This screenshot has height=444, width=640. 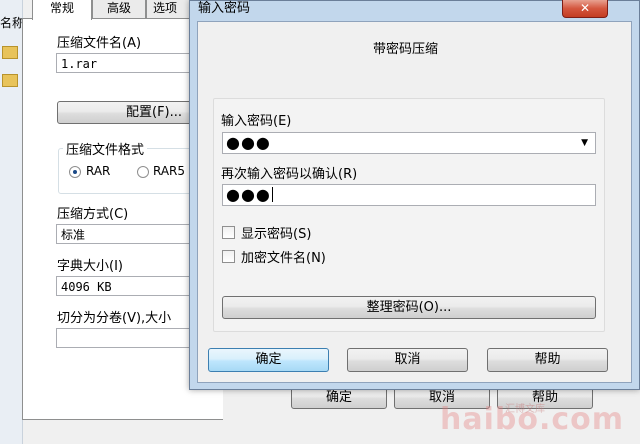 I want to click on ok-button: 确定, so click(x=268, y=360).